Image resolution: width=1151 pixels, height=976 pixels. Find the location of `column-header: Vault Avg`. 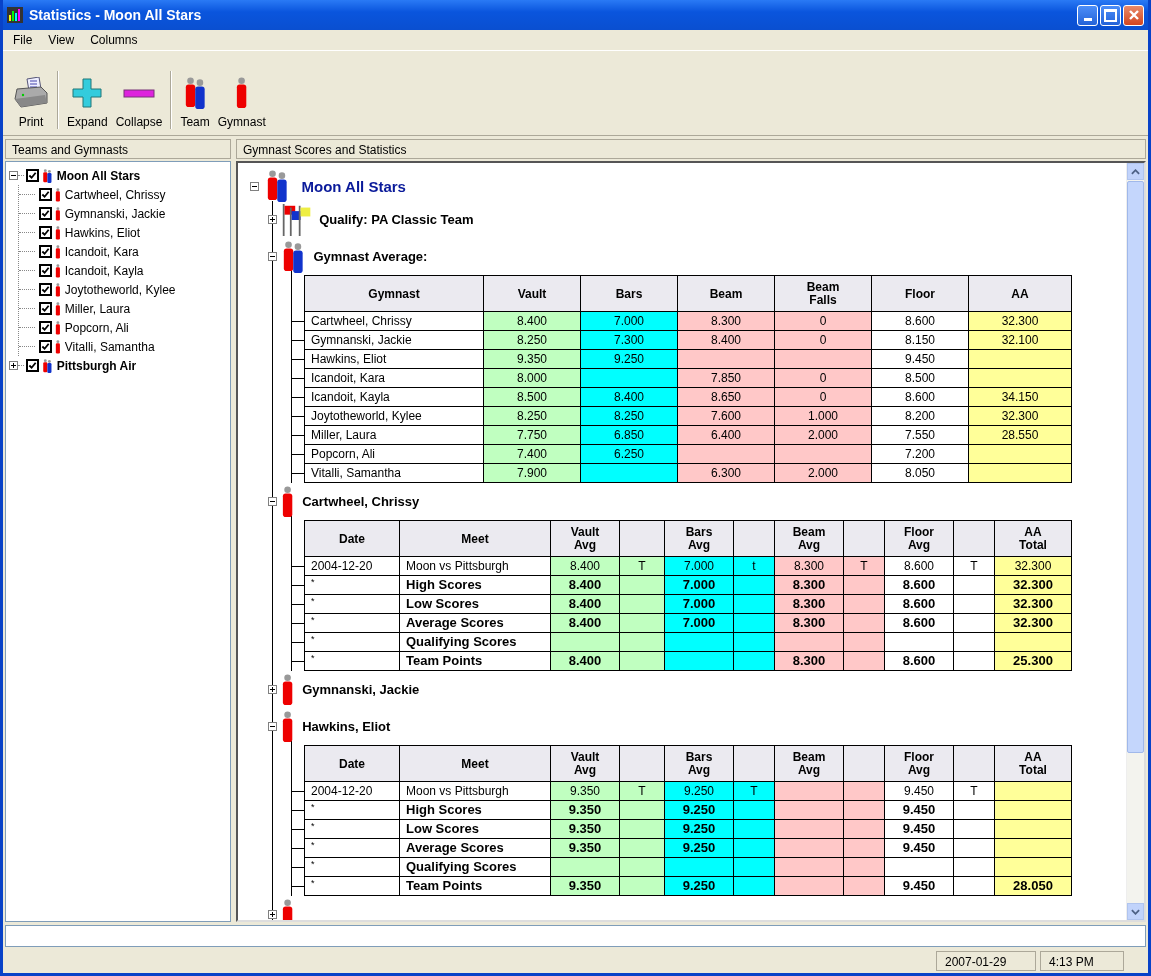

column-header: Vault Avg is located at coordinates (585, 538).